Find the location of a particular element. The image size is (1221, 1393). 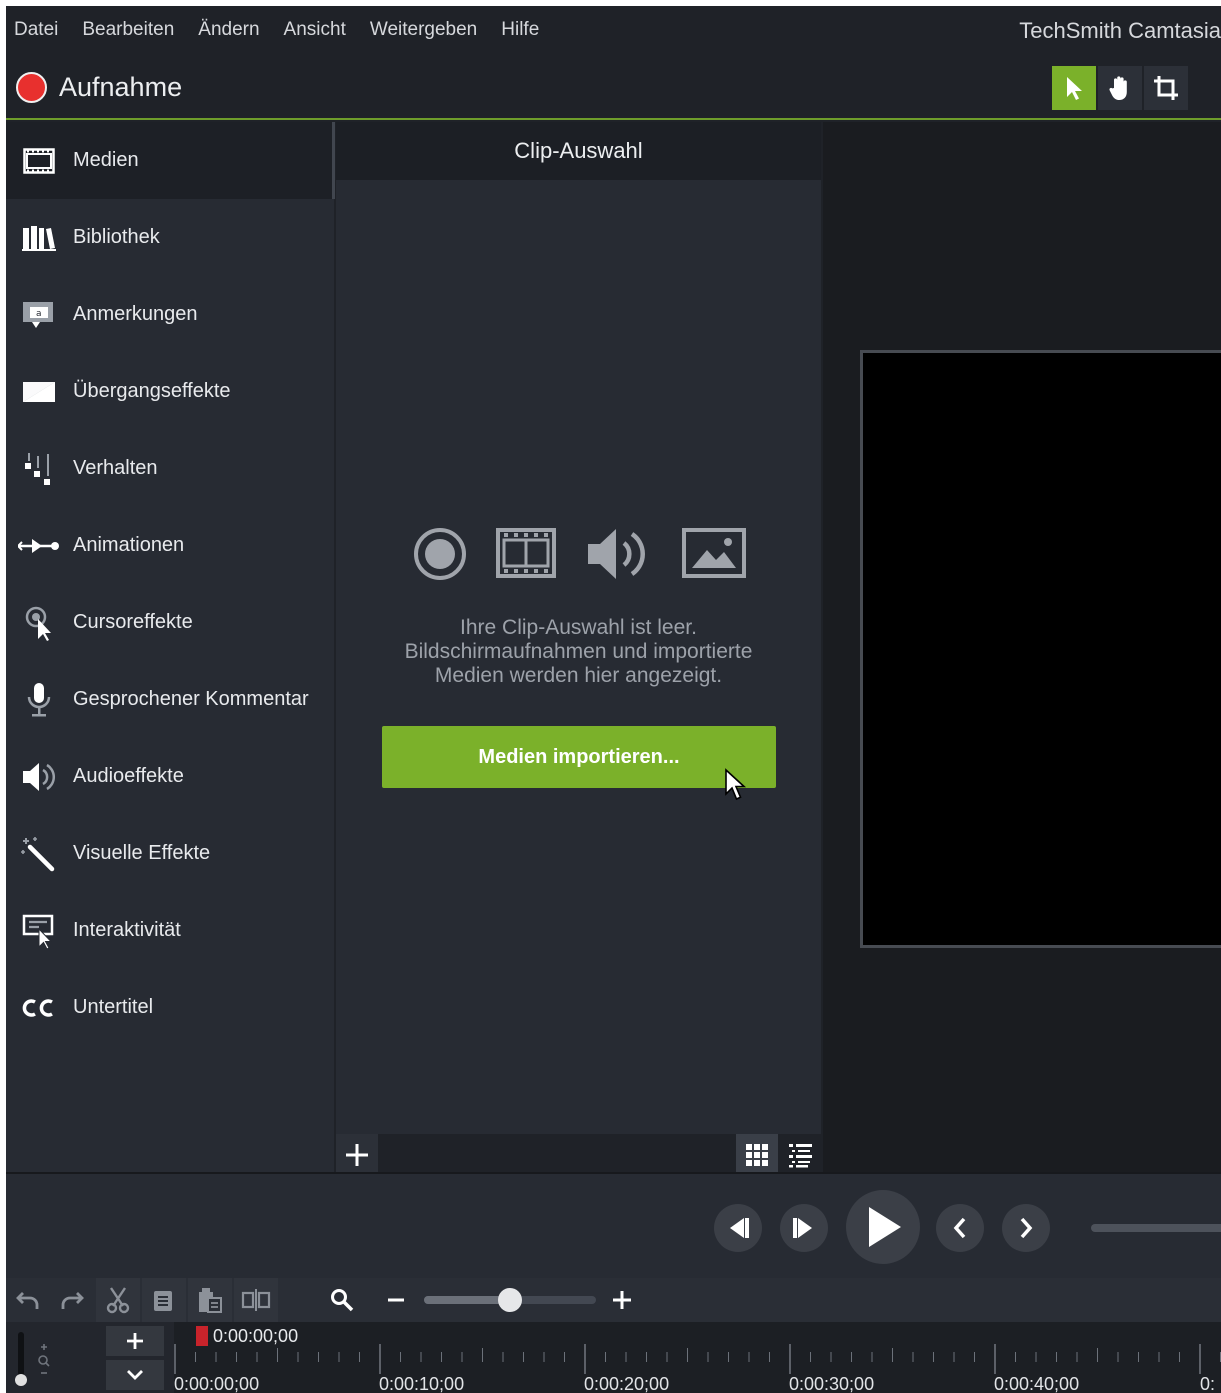

cut-button is located at coordinates (118, 1300).